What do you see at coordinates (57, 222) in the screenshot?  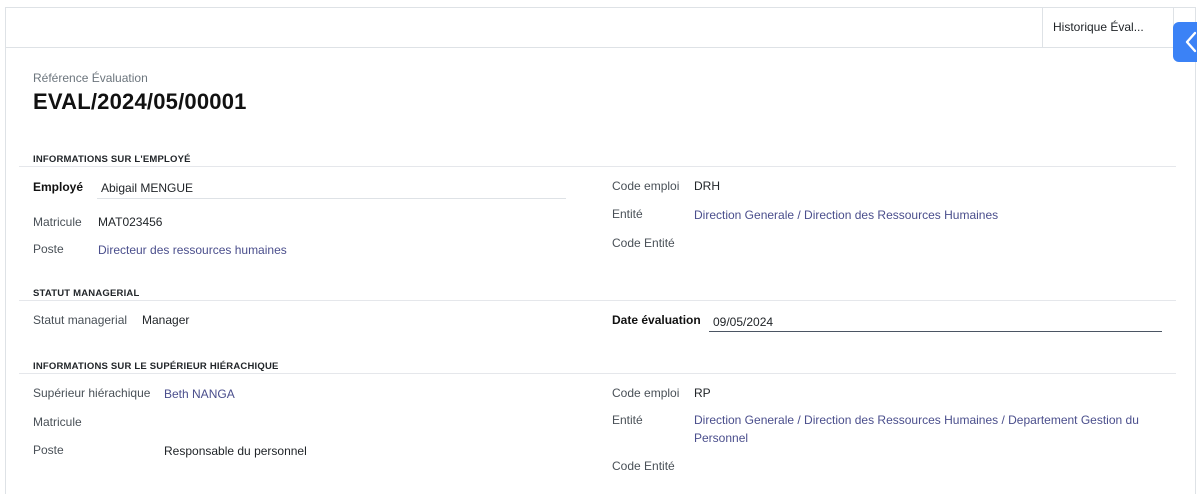 I see `matricule-label: Matricule` at bounding box center [57, 222].